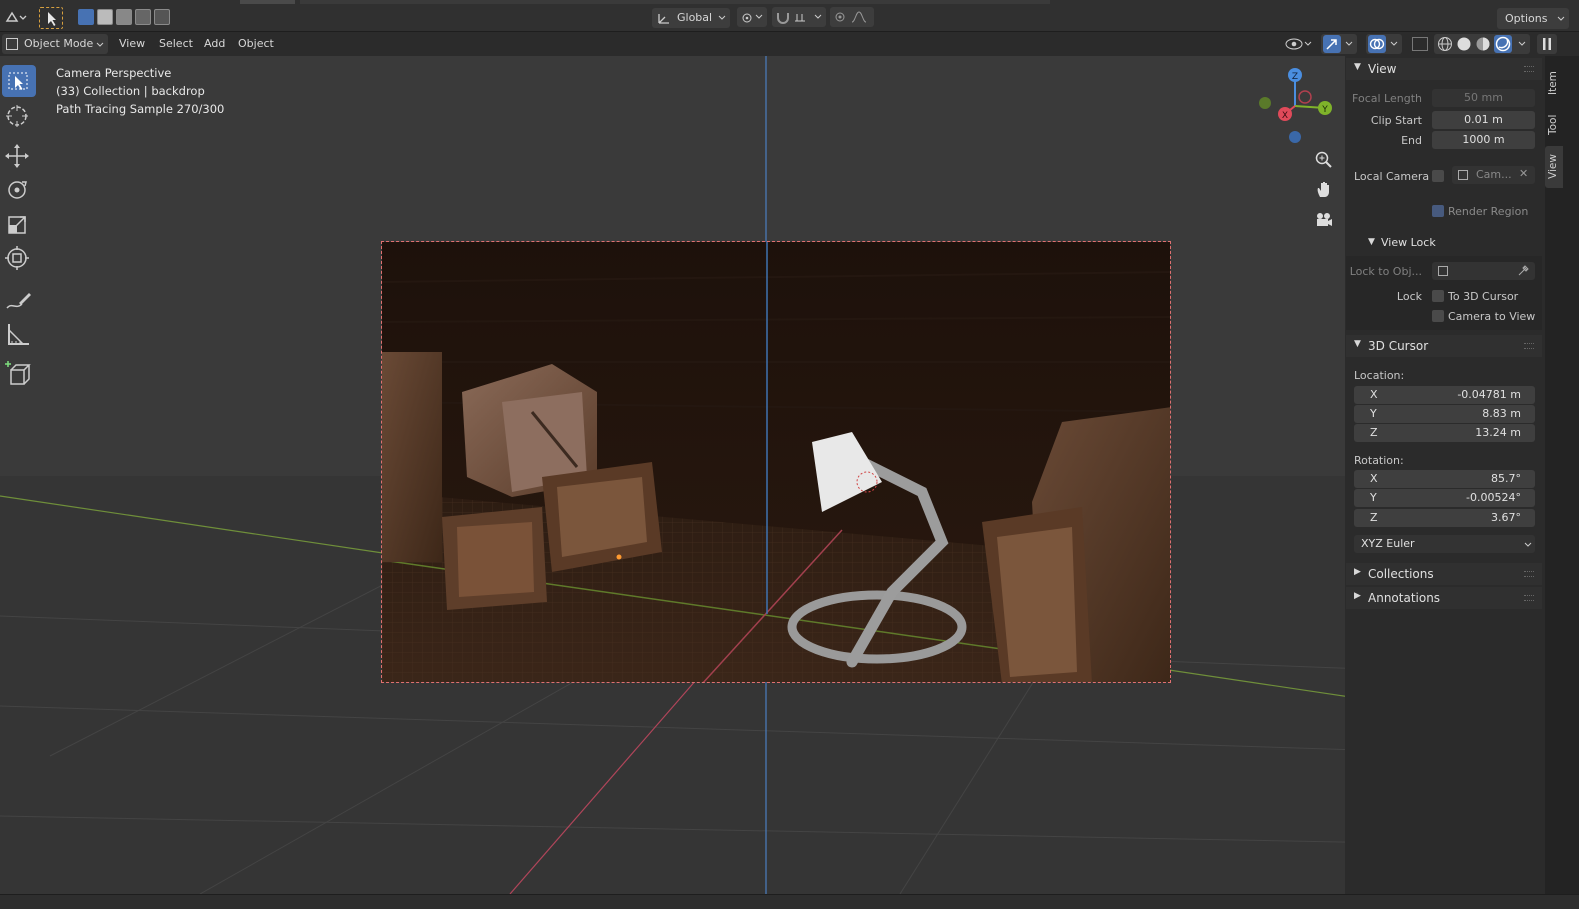 Image resolution: width=1579 pixels, height=909 pixels. I want to click on local-camera-checkbox, so click(1438, 176).